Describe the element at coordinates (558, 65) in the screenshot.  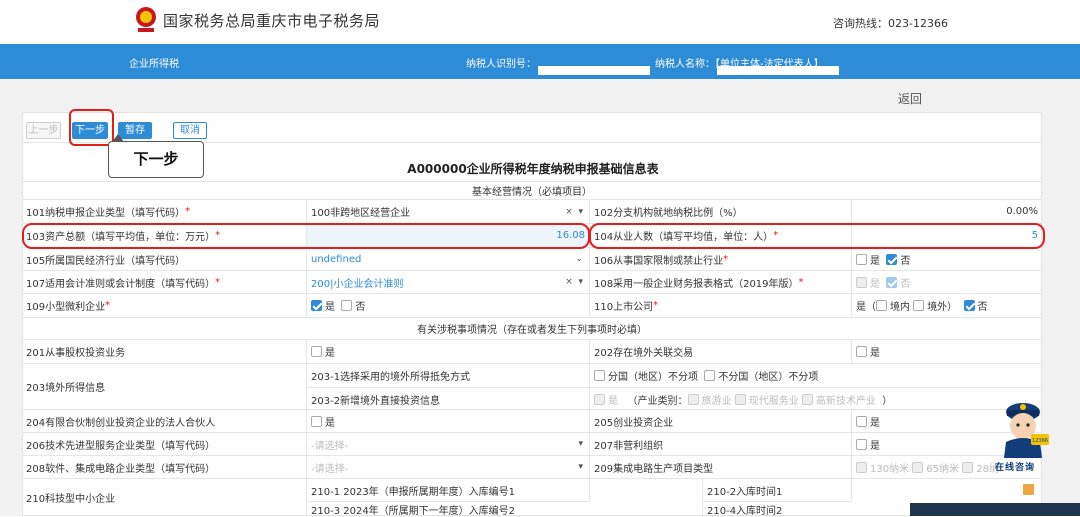
I see `taxpayer-id-label: 纳税人识别号：` at that location.